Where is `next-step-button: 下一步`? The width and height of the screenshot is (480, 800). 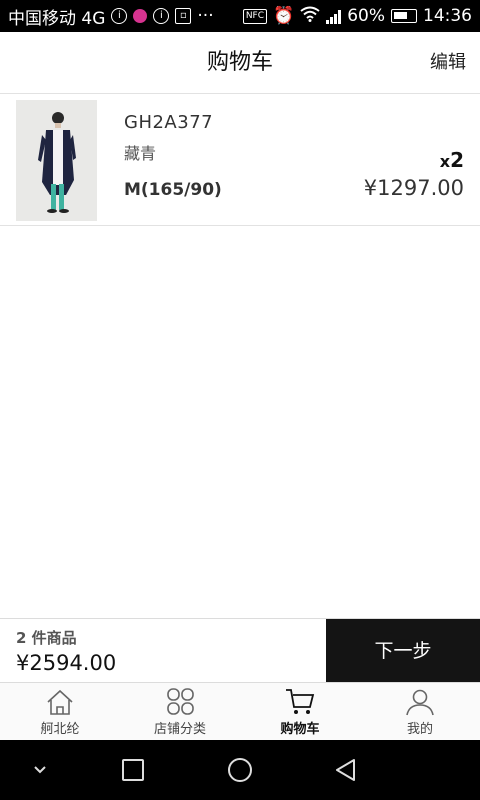
next-step-button: 下一步 is located at coordinates (403, 651).